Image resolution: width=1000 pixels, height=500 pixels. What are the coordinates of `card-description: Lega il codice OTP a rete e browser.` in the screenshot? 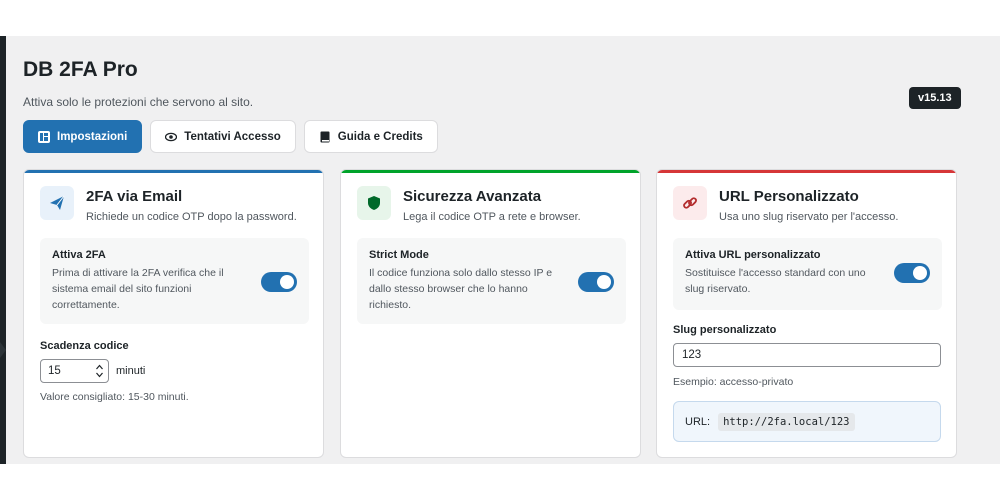 It's located at (492, 217).